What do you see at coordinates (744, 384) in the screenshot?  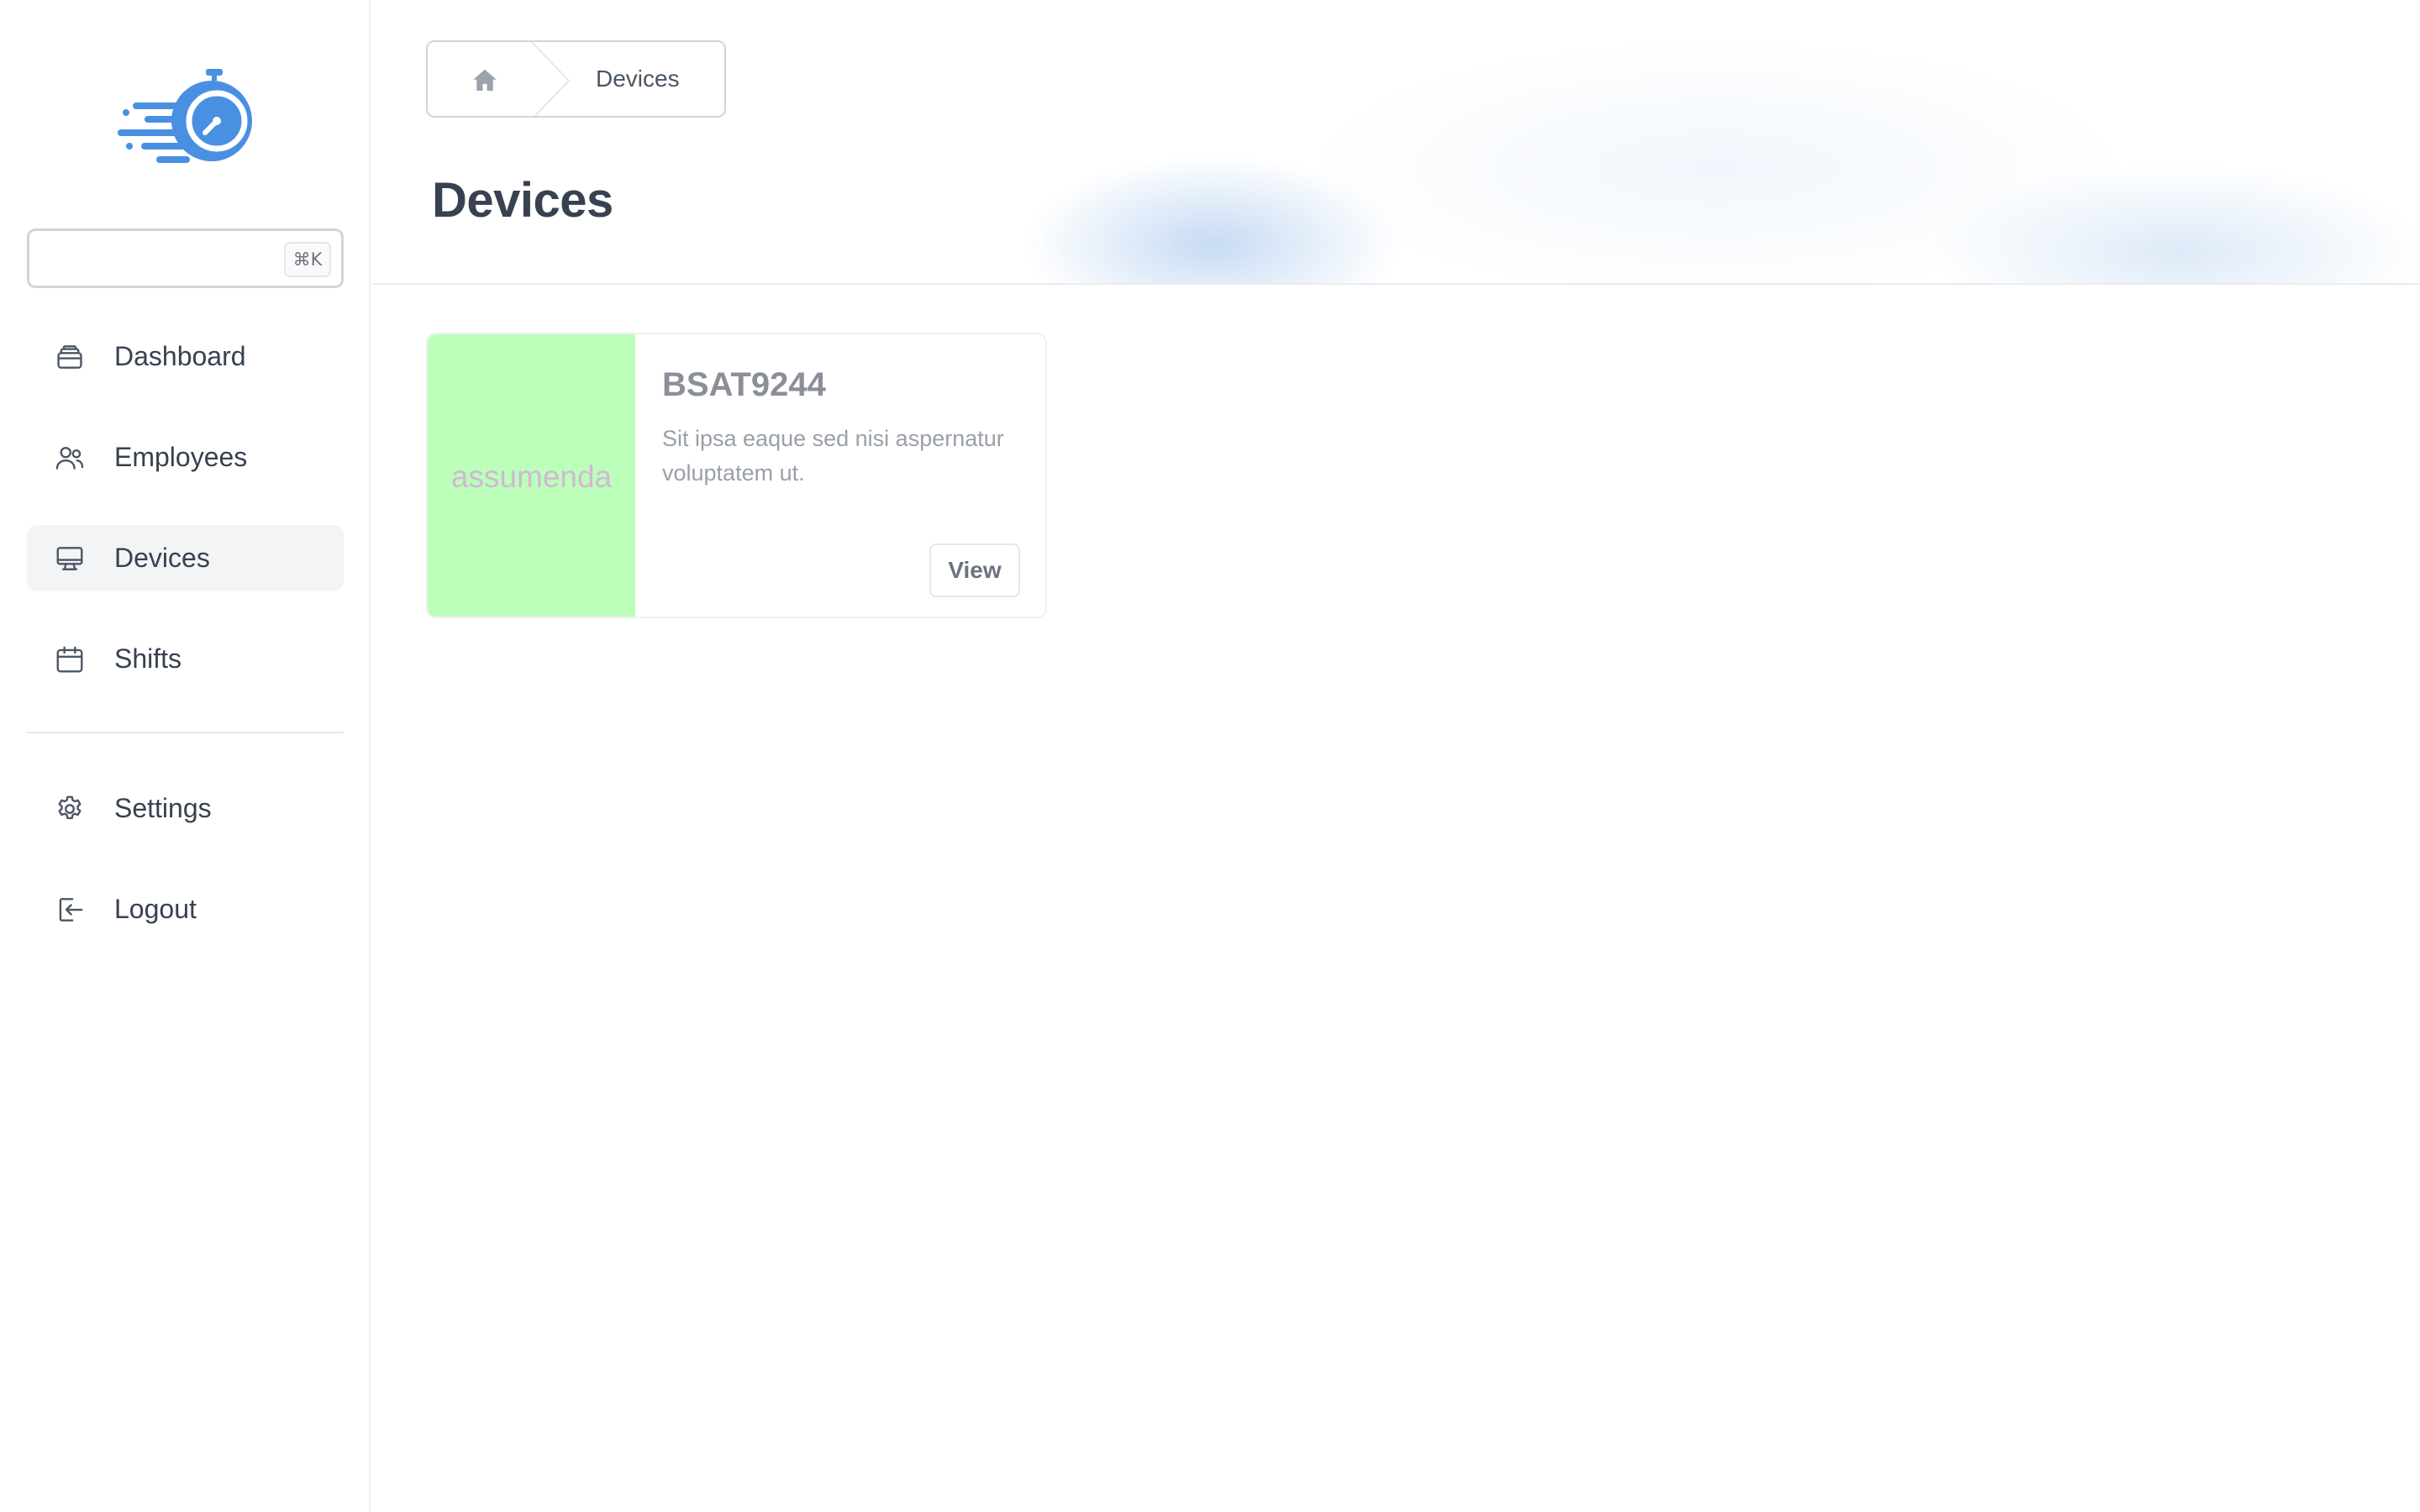 I see `card-title: BSAT9244` at bounding box center [744, 384].